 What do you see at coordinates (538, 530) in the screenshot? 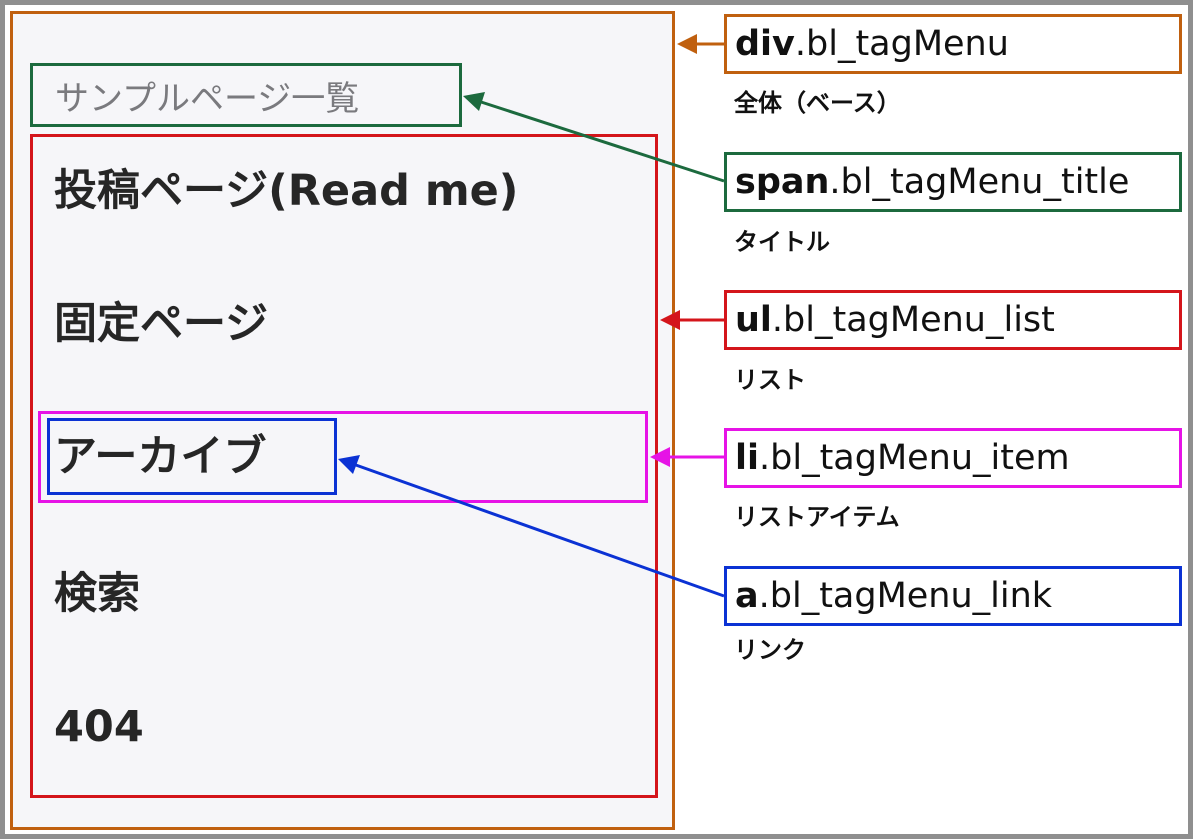
I see `arrow-a` at bounding box center [538, 530].